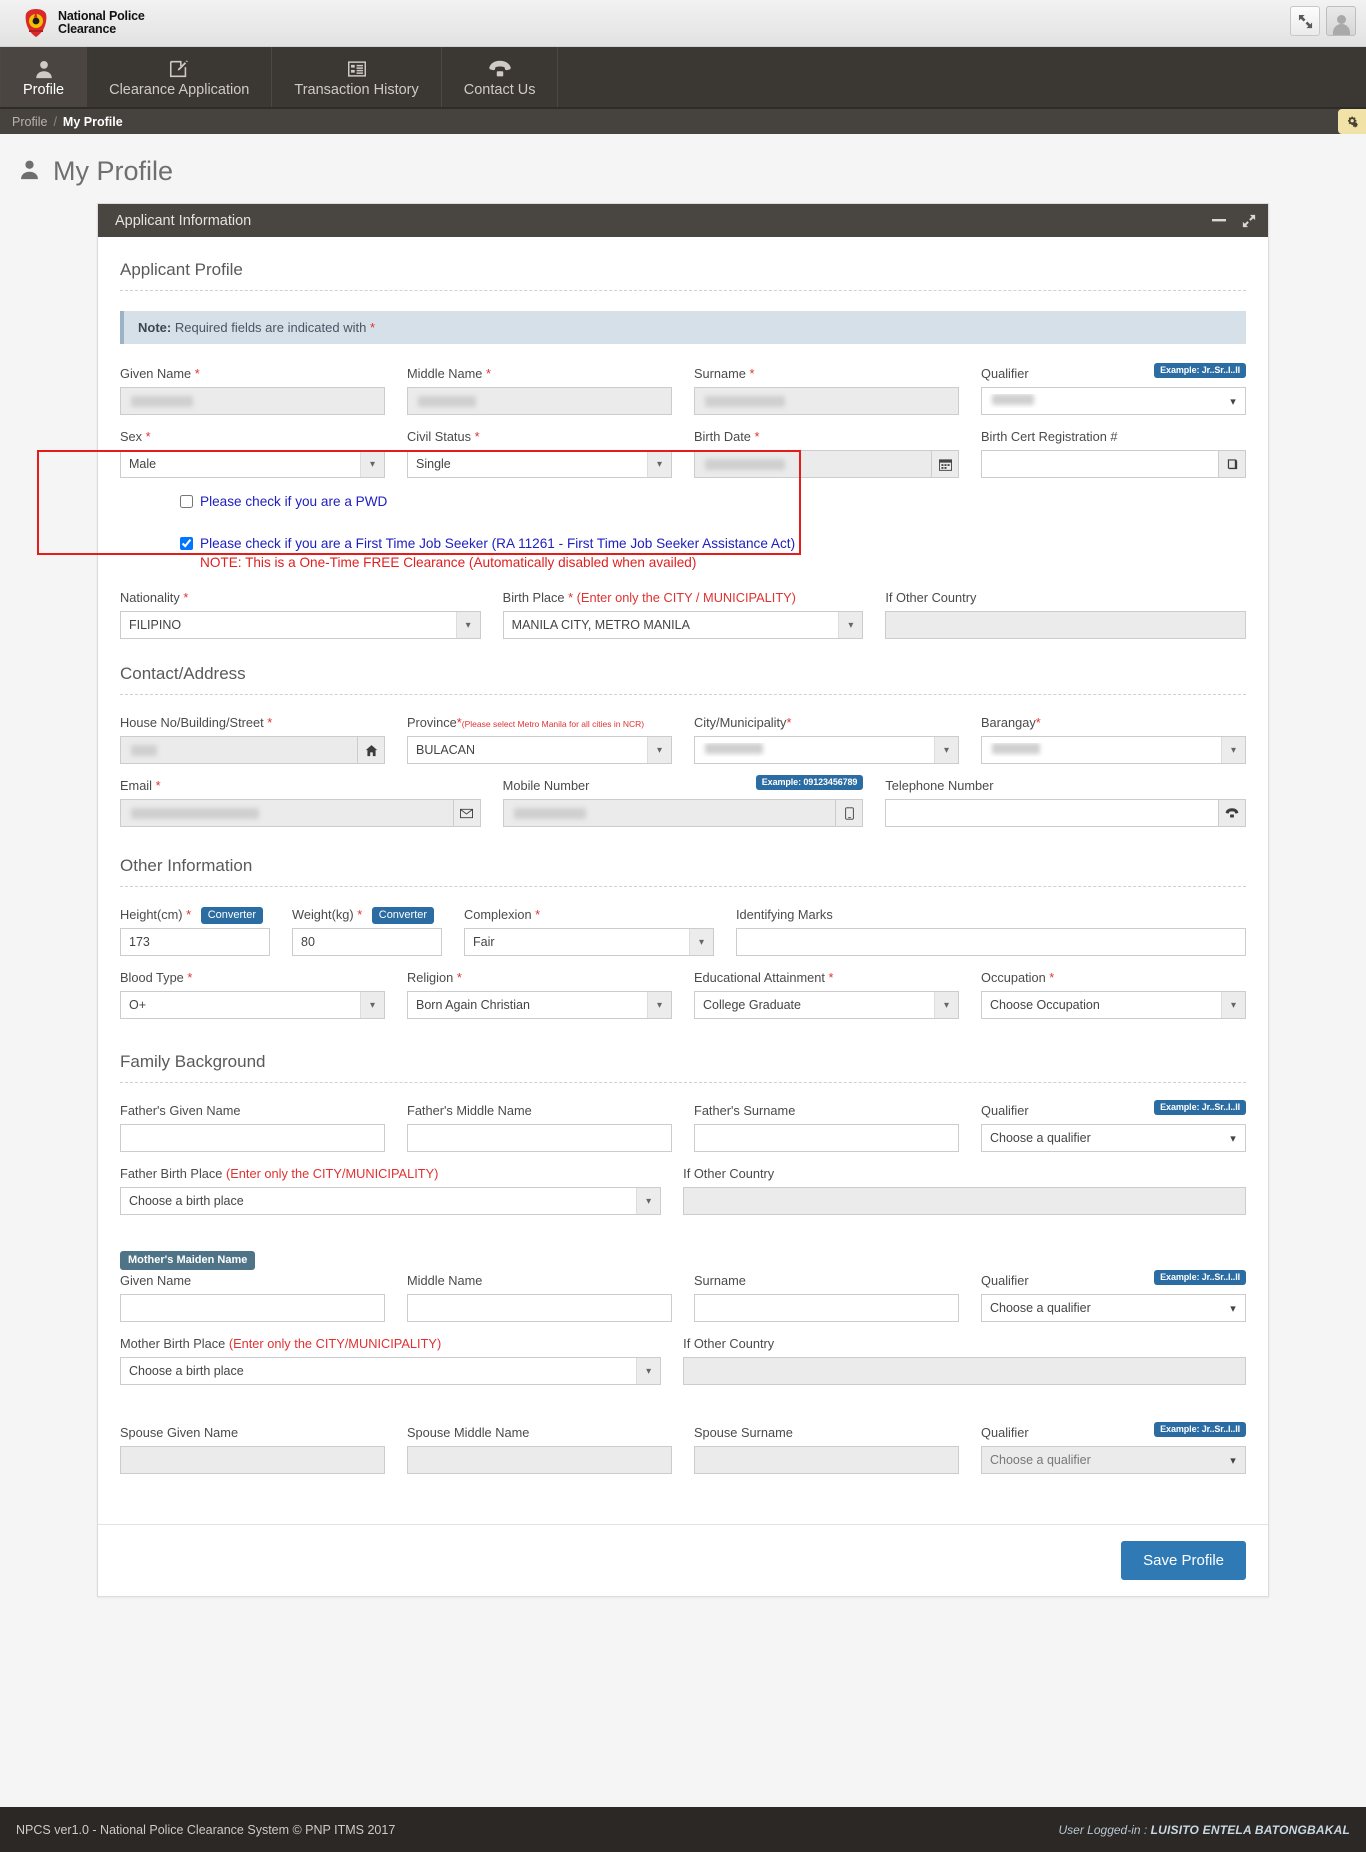 The height and width of the screenshot is (1852, 1366). I want to click on sex-select: Male ▾, so click(252, 464).